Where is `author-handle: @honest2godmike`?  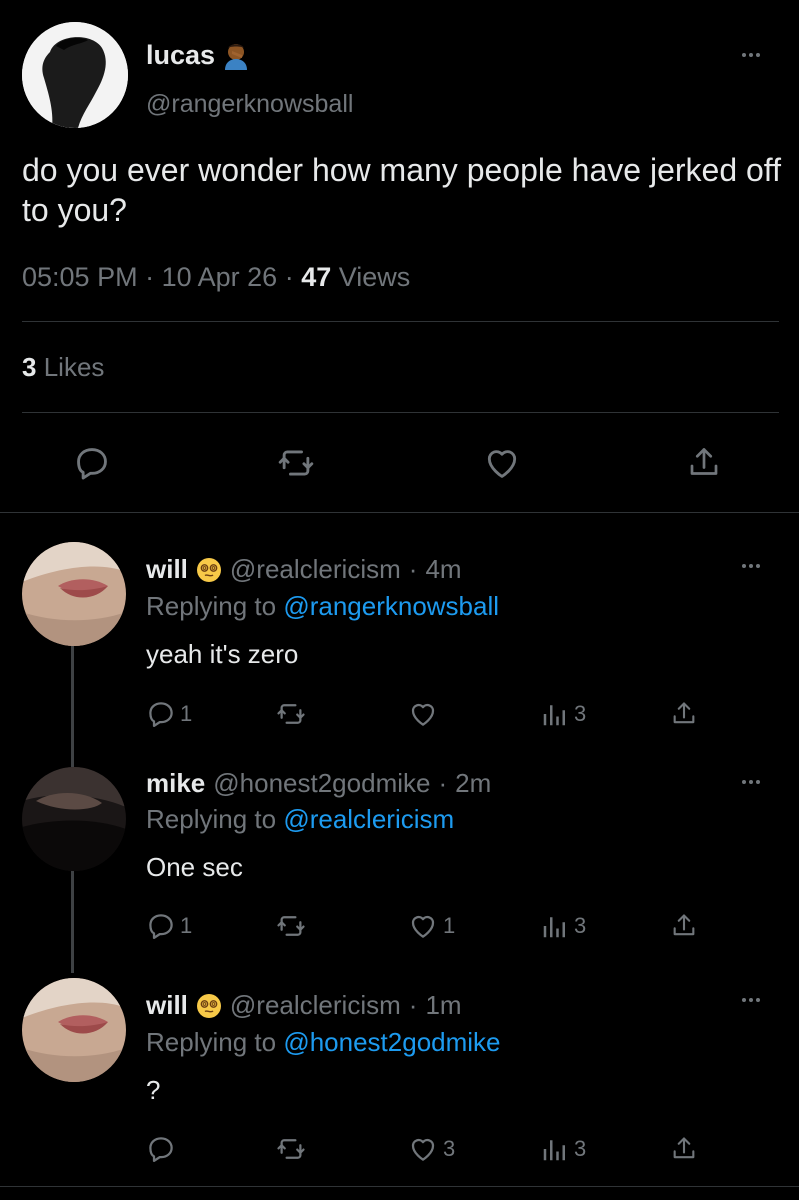 author-handle: @honest2godmike is located at coordinates (321, 783).